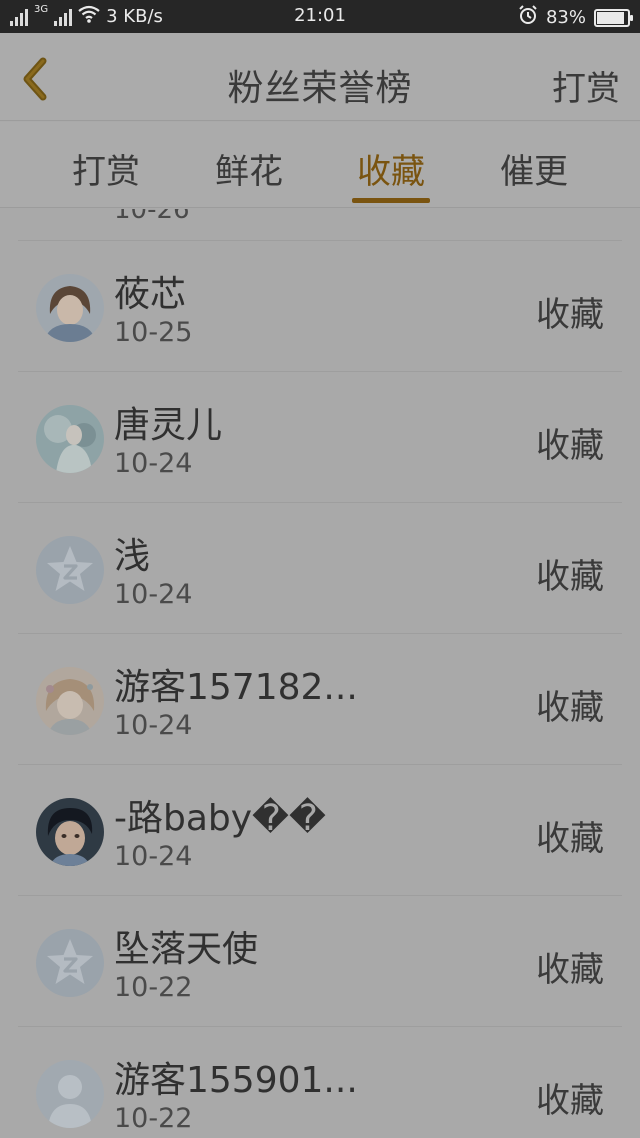 Image resolution: width=640 pixels, height=1138 pixels. What do you see at coordinates (220, 818) in the screenshot?
I see `item-name: -路baby��` at bounding box center [220, 818].